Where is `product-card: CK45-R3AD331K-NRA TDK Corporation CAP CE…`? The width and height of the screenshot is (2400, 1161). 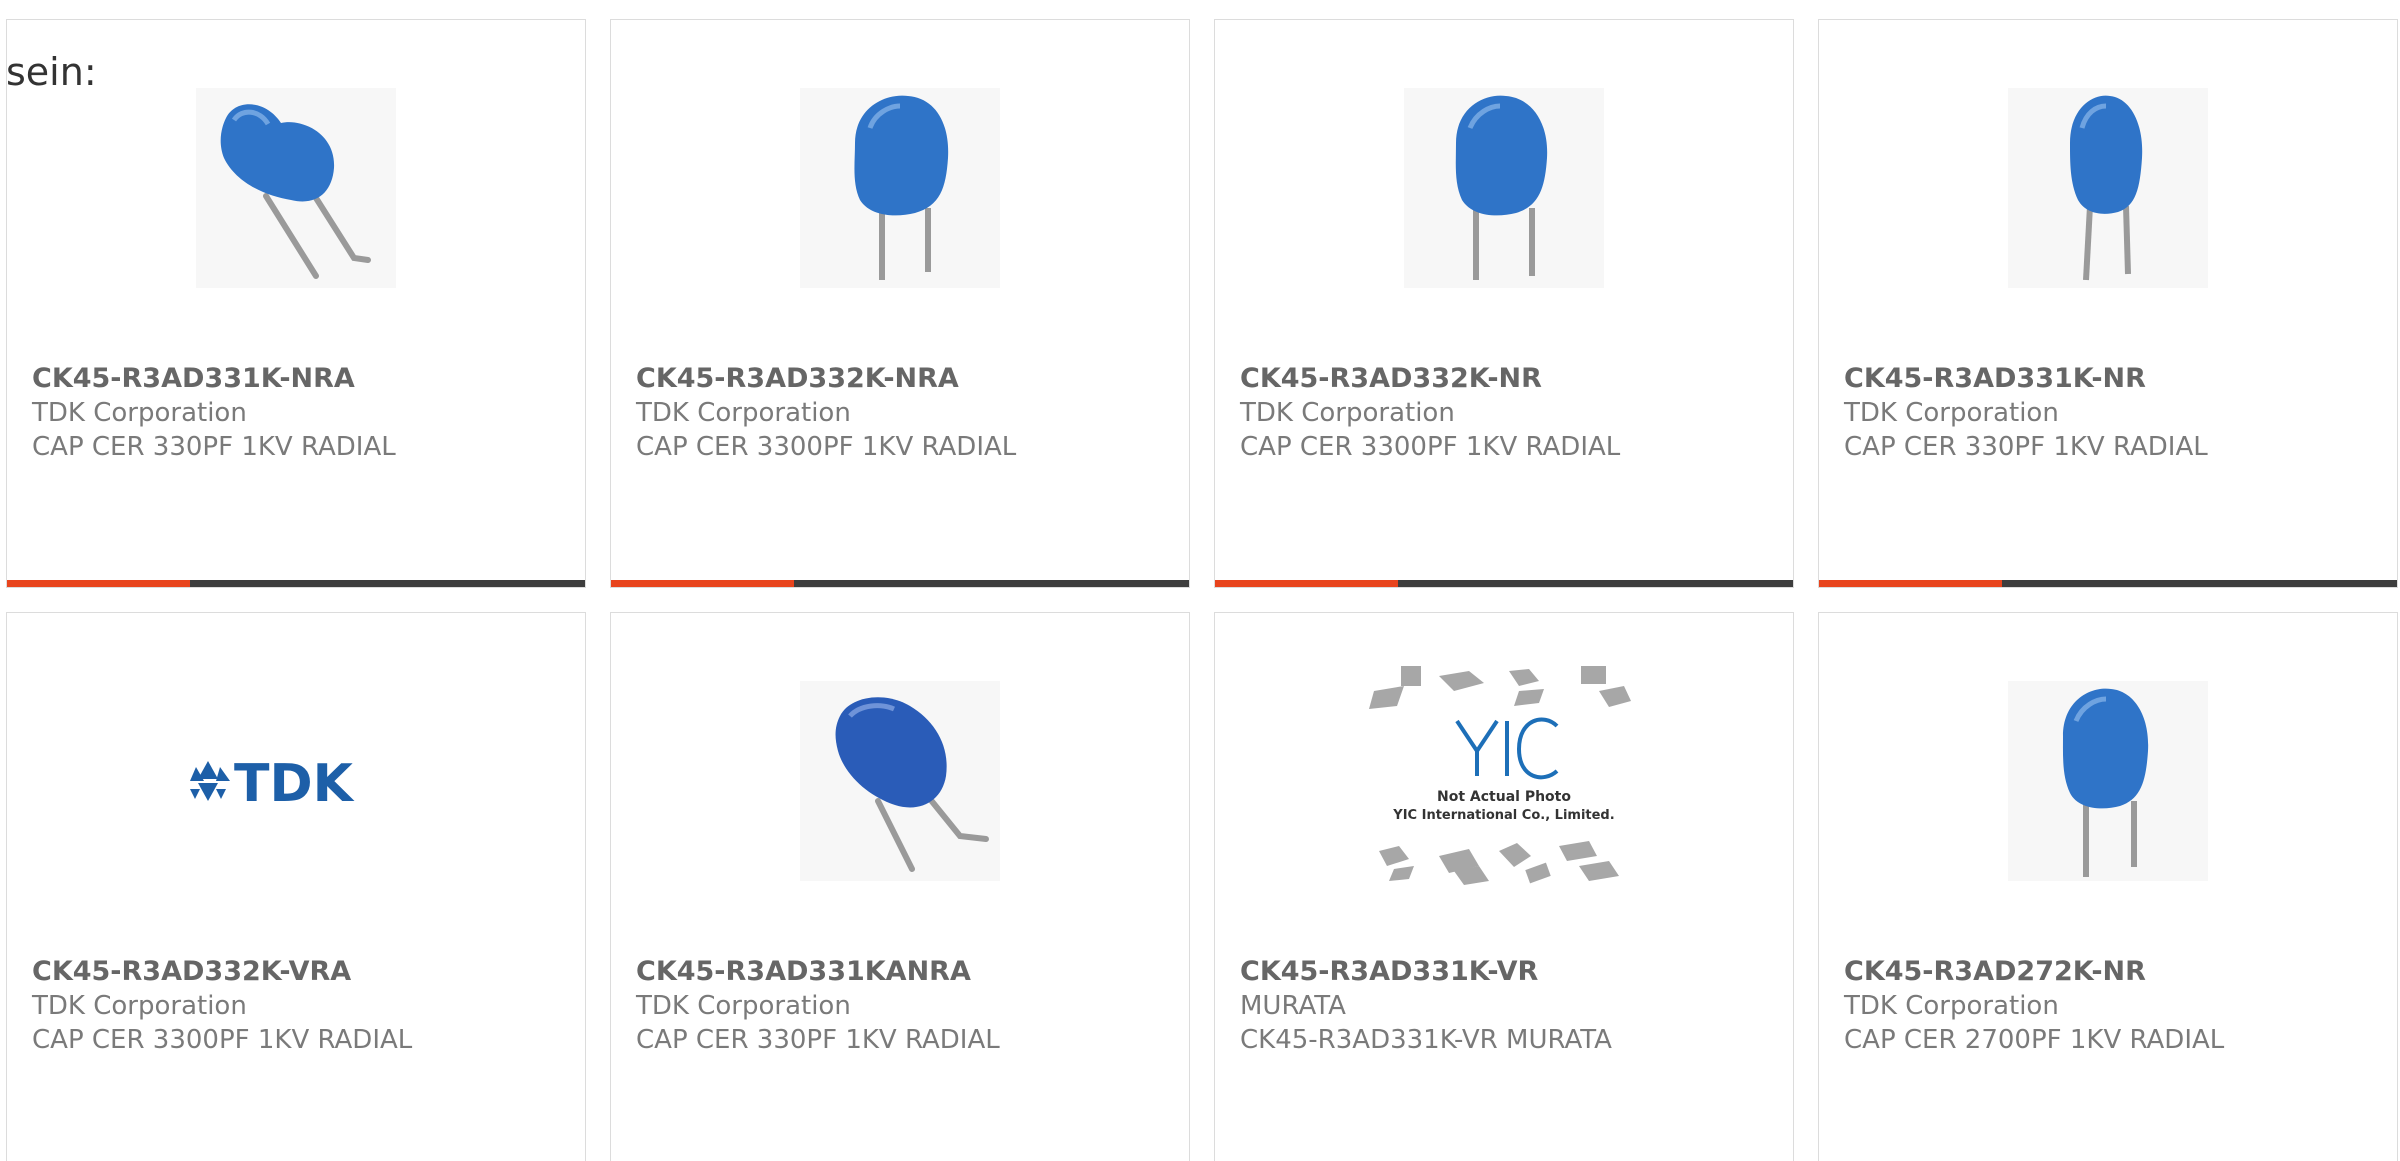 product-card: CK45-R3AD331K-NRA TDK Corporation CAP CE… is located at coordinates (296, 303).